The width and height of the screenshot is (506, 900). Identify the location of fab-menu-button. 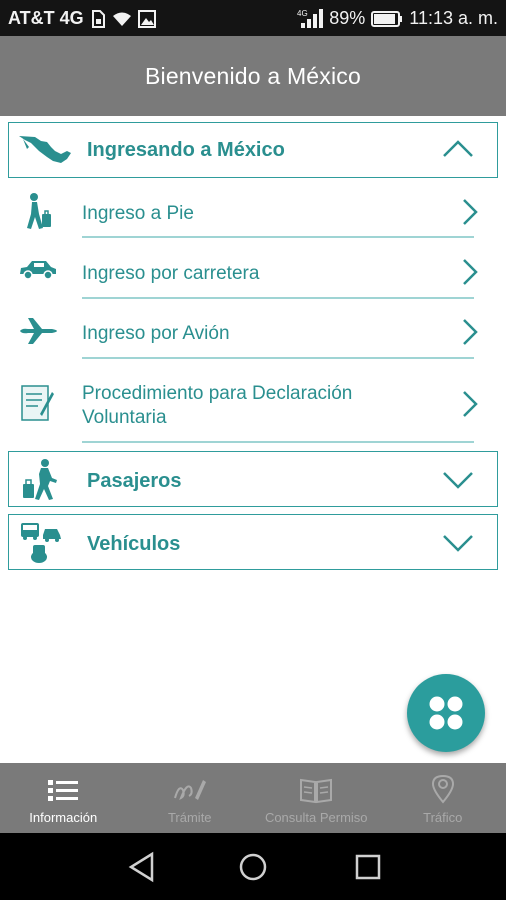
(446, 713).